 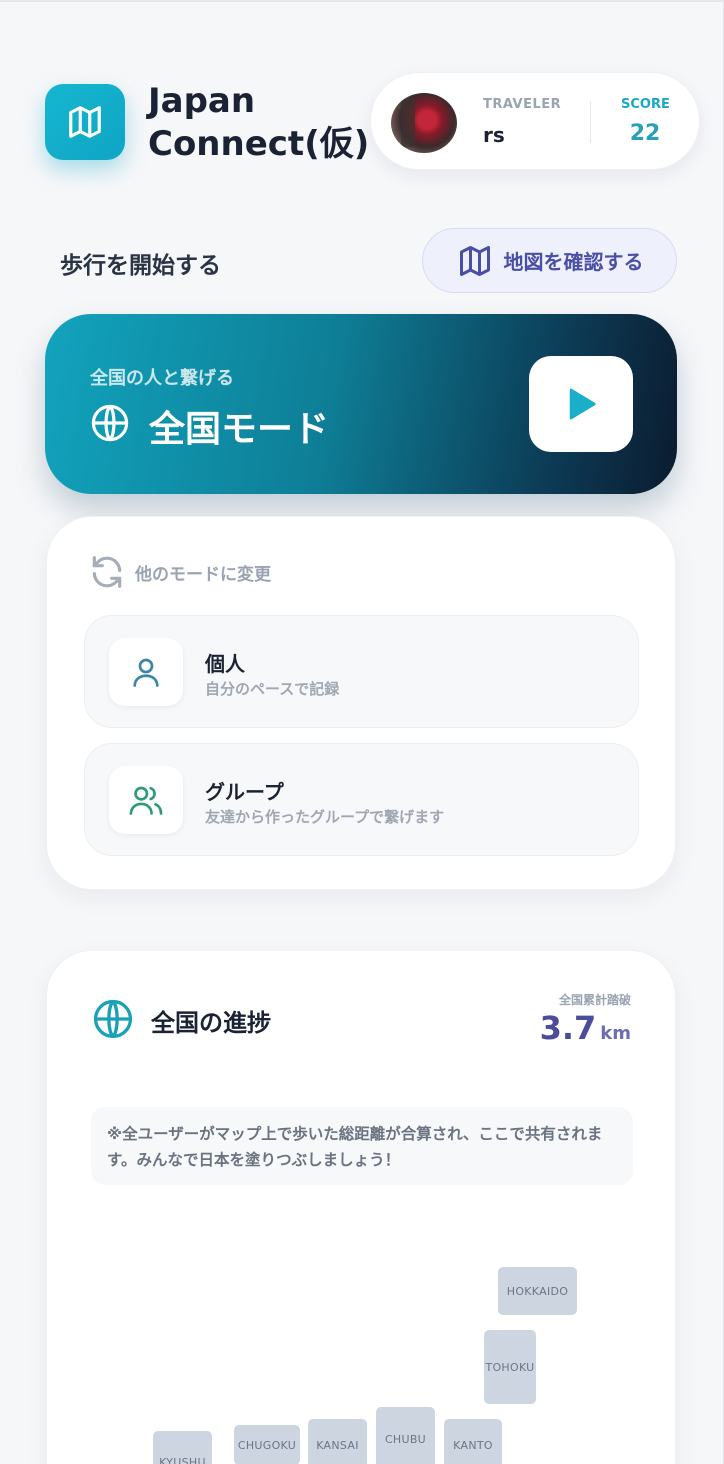 What do you see at coordinates (405, 1435) in the screenshot?
I see `region-chubu: CHUBU` at bounding box center [405, 1435].